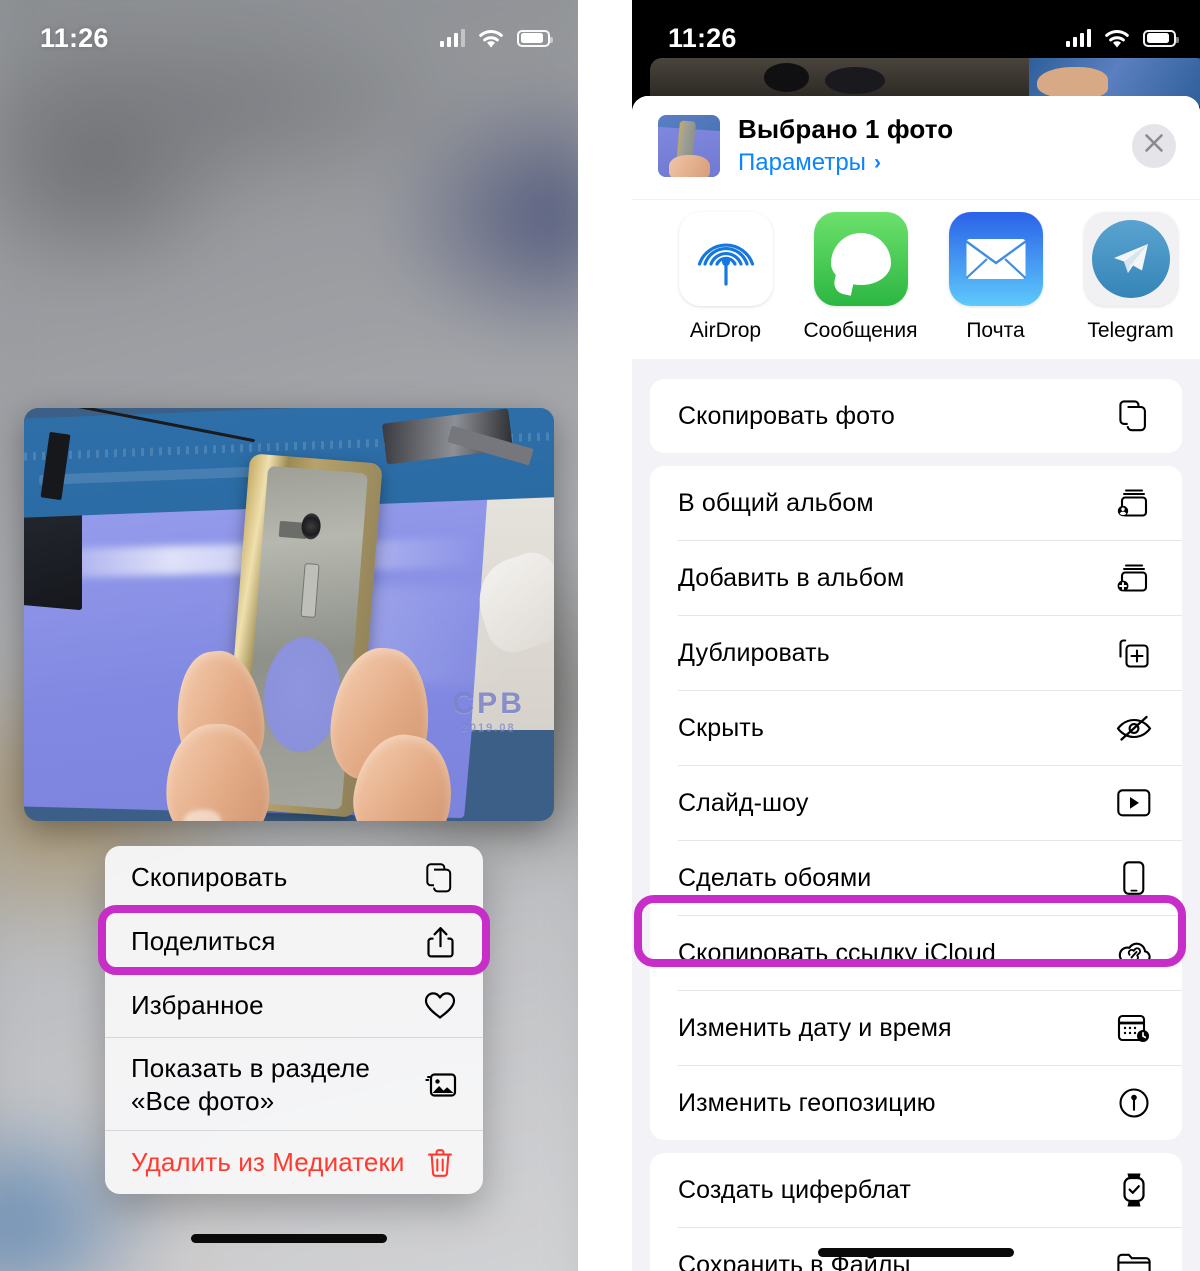 The image size is (1200, 1271). What do you see at coordinates (791, 577) in the screenshot?
I see `share-row-label: Добавить в альбом` at bounding box center [791, 577].